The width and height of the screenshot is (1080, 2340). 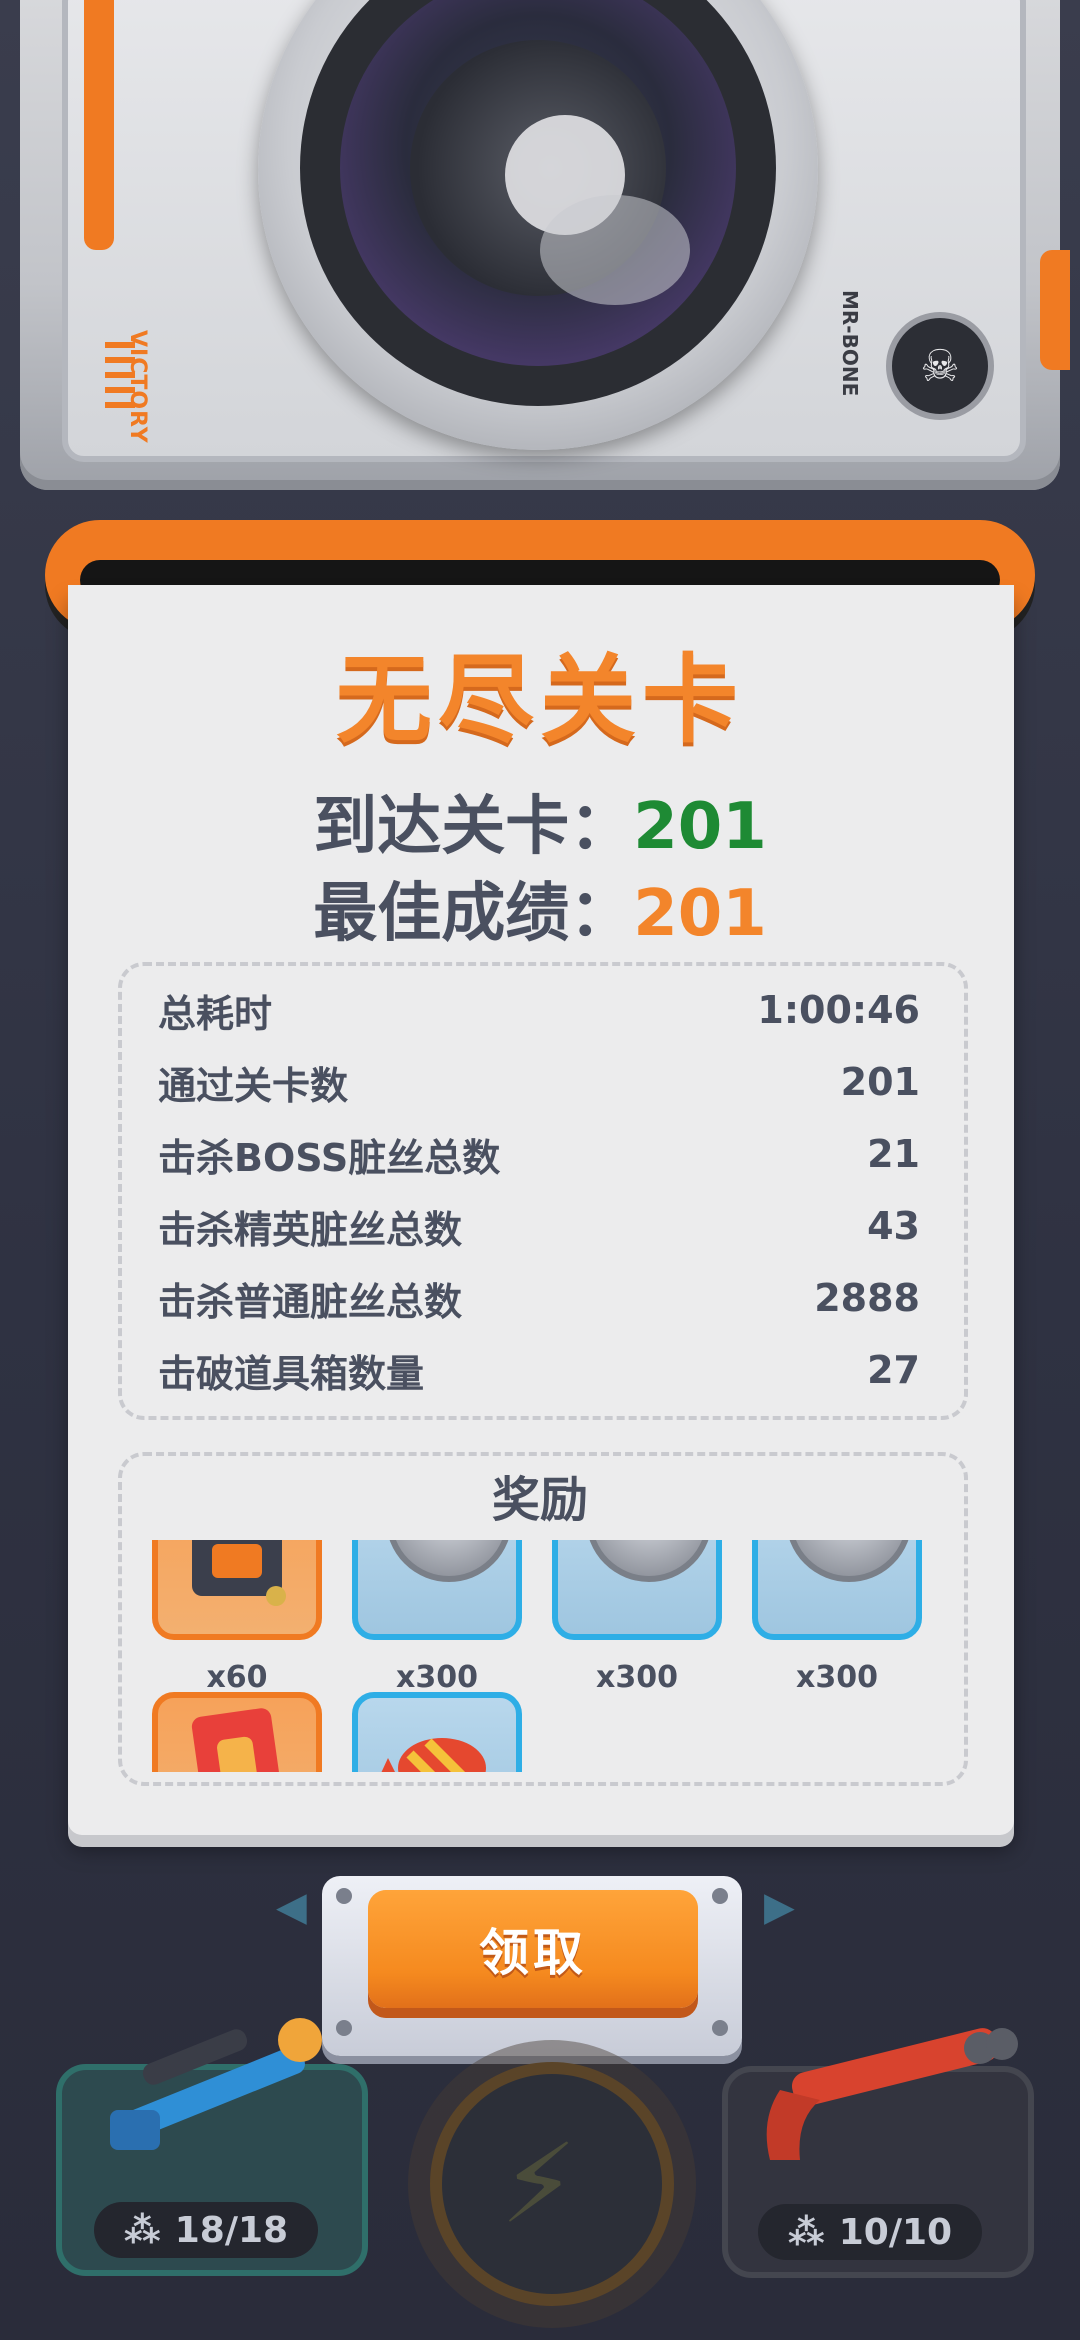 I want to click on best-score-label: 最佳成绩：, so click(x=473, y=914).